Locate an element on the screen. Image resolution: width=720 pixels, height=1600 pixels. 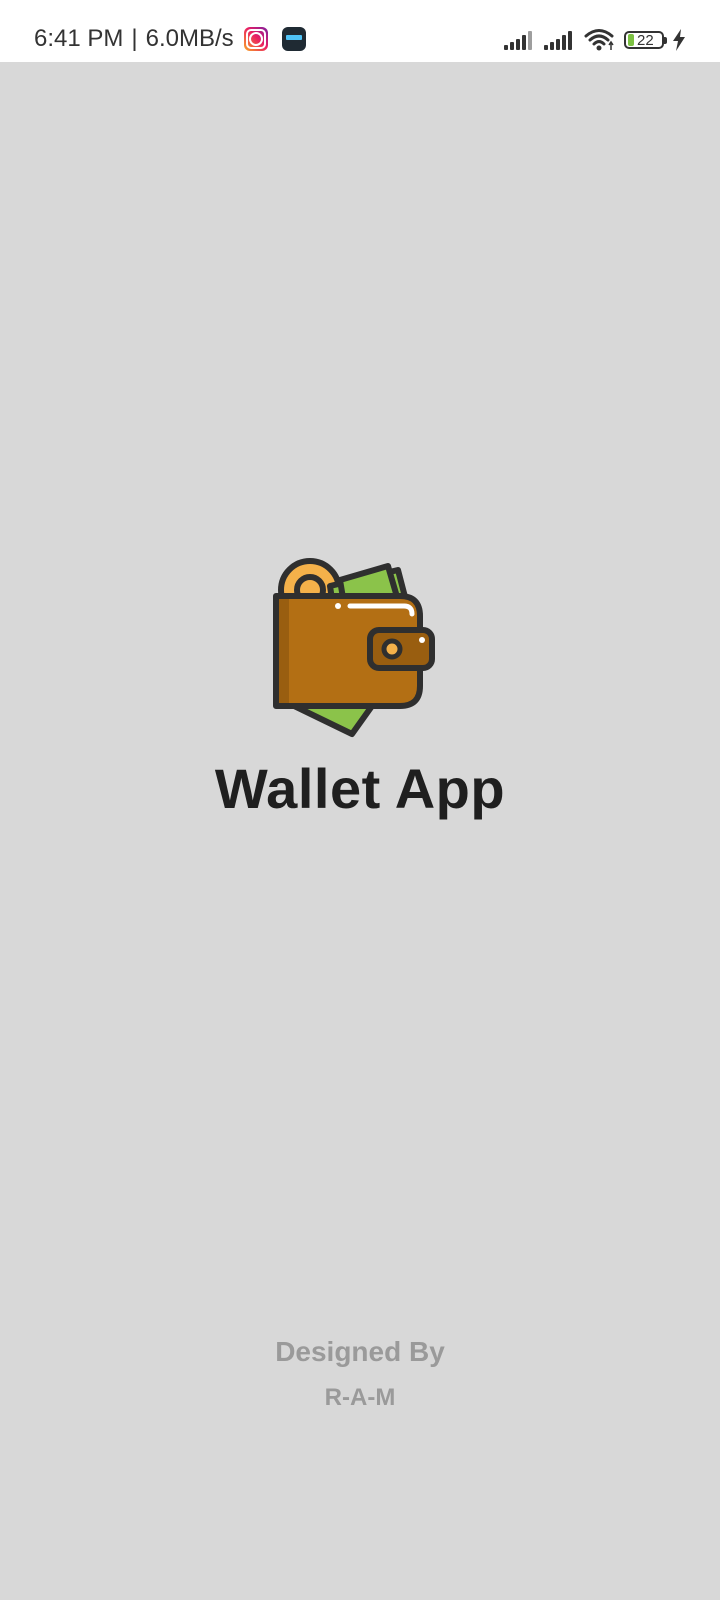
credit-label: Designed By is located at coordinates (360, 1351).